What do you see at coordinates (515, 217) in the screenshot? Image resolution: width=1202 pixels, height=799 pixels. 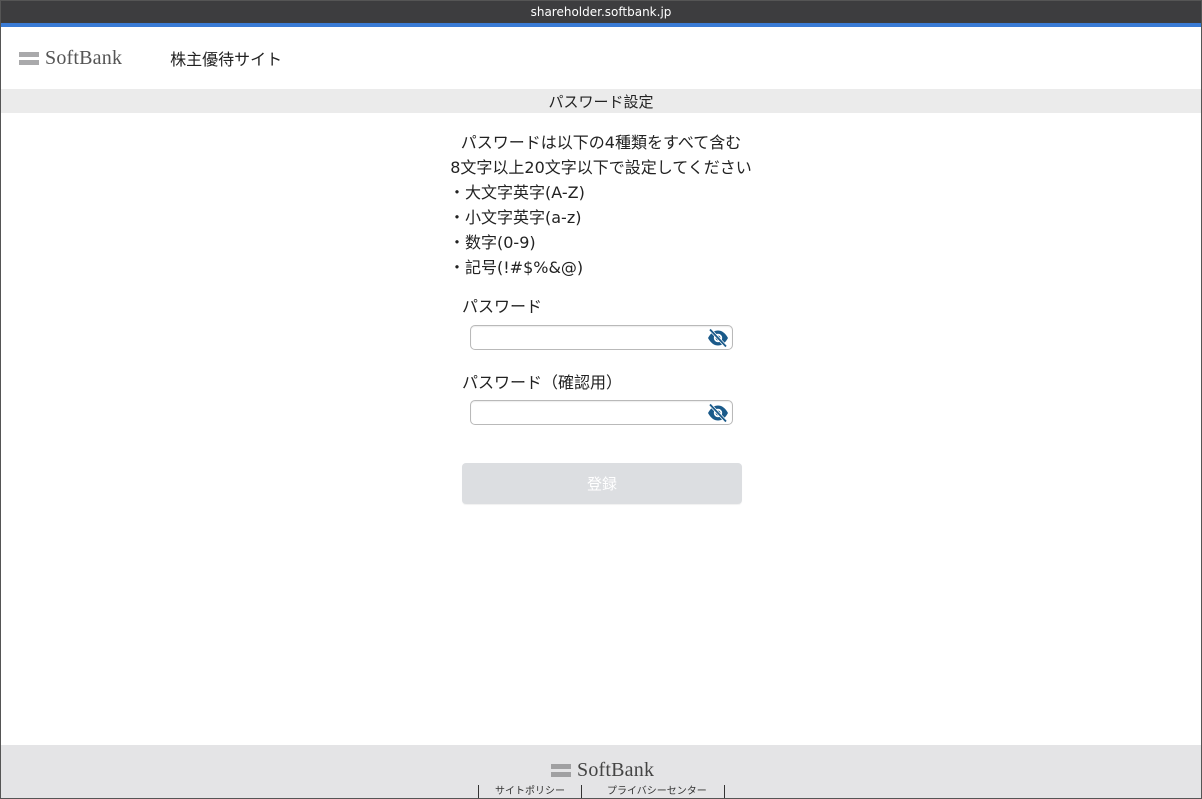 I see `password-rule-lowercase: ・小文字英字(a-z)` at bounding box center [515, 217].